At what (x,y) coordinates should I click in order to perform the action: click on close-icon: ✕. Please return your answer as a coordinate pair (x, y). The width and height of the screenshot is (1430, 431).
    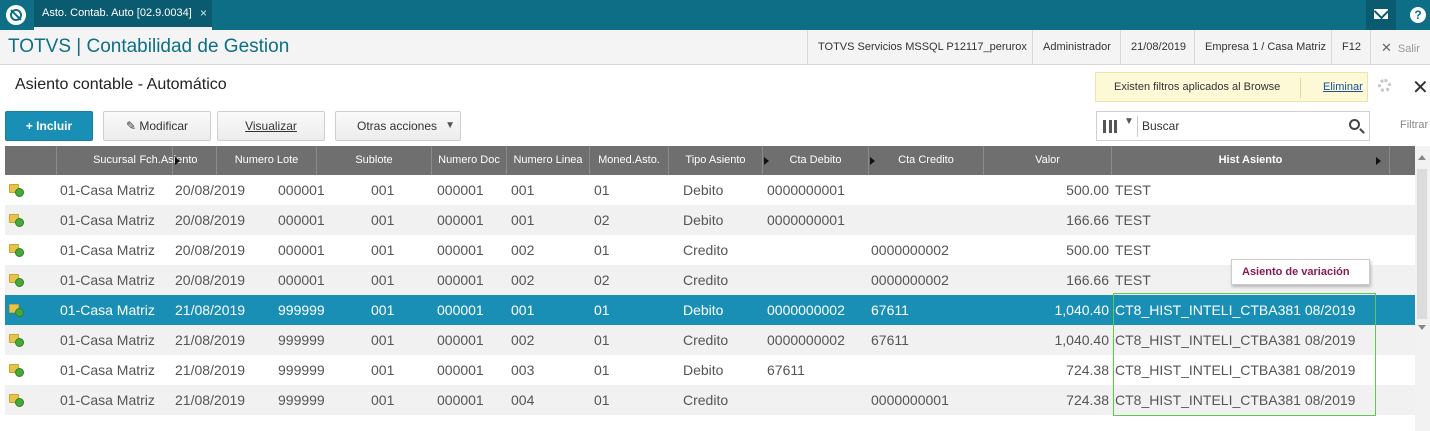
    Looking at the image, I should click on (1386, 47).